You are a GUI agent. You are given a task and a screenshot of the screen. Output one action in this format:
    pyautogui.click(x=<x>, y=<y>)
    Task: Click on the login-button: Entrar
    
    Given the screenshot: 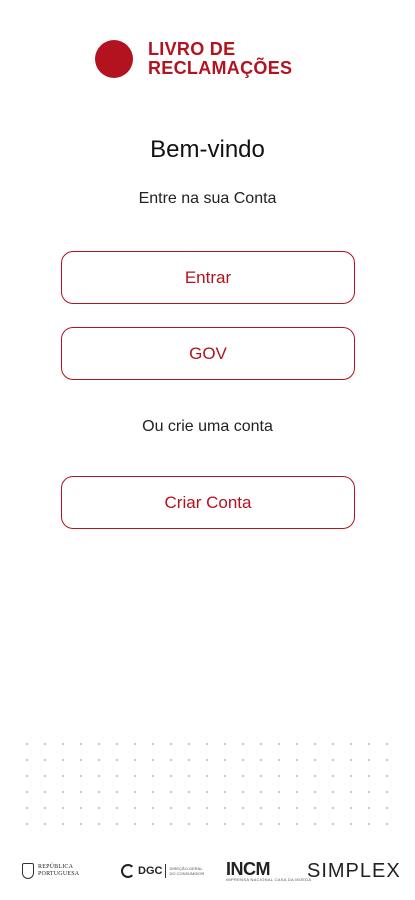 What is the action you would take?
    pyautogui.click(x=208, y=277)
    